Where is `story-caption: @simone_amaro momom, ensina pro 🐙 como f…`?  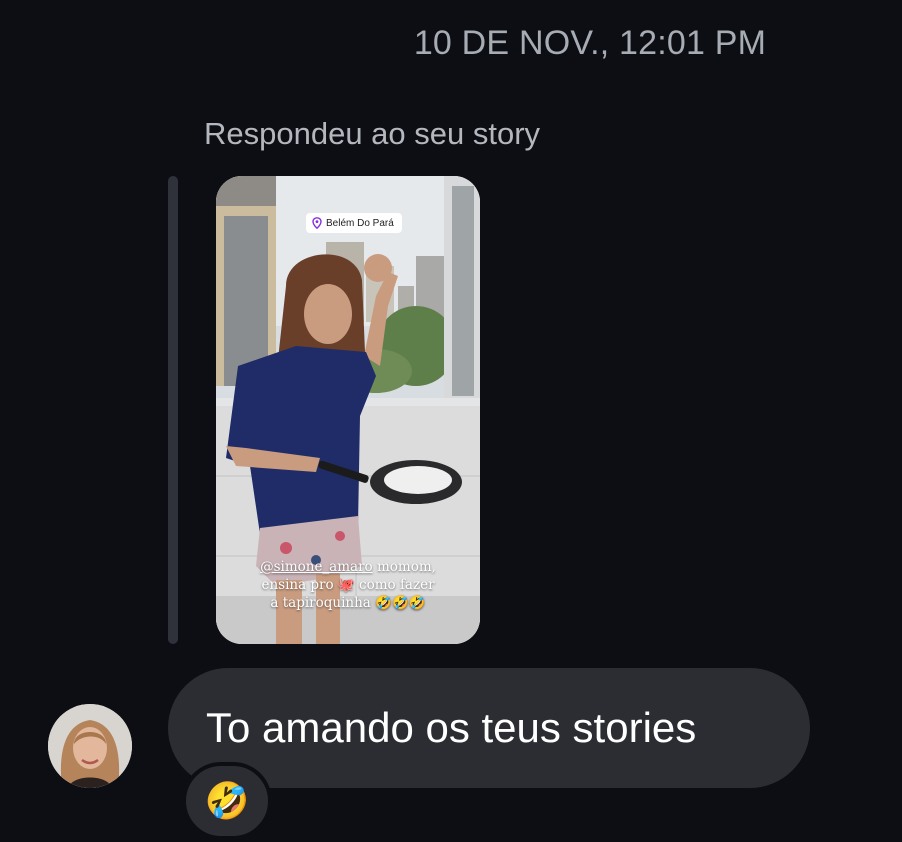
story-caption: @simone_amaro momom, ensina pro 🐙 como f… is located at coordinates (348, 585).